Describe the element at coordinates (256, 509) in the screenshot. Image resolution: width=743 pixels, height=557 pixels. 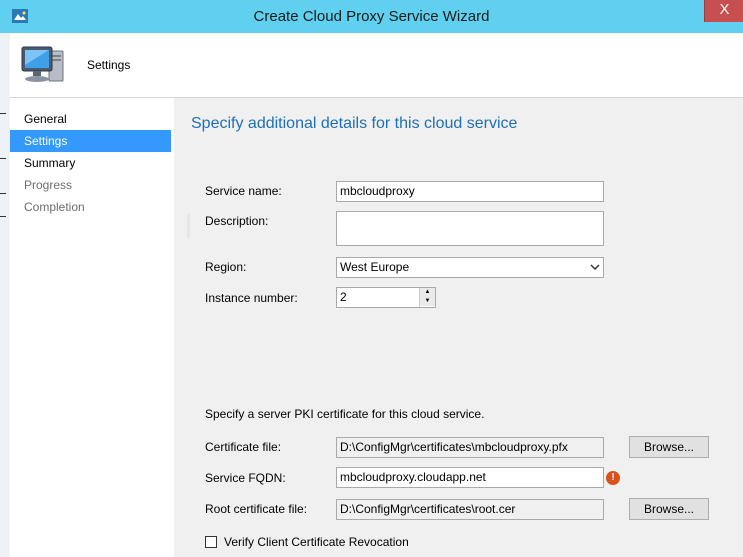
I see `root-certificate-label: Root certificate file:` at that location.